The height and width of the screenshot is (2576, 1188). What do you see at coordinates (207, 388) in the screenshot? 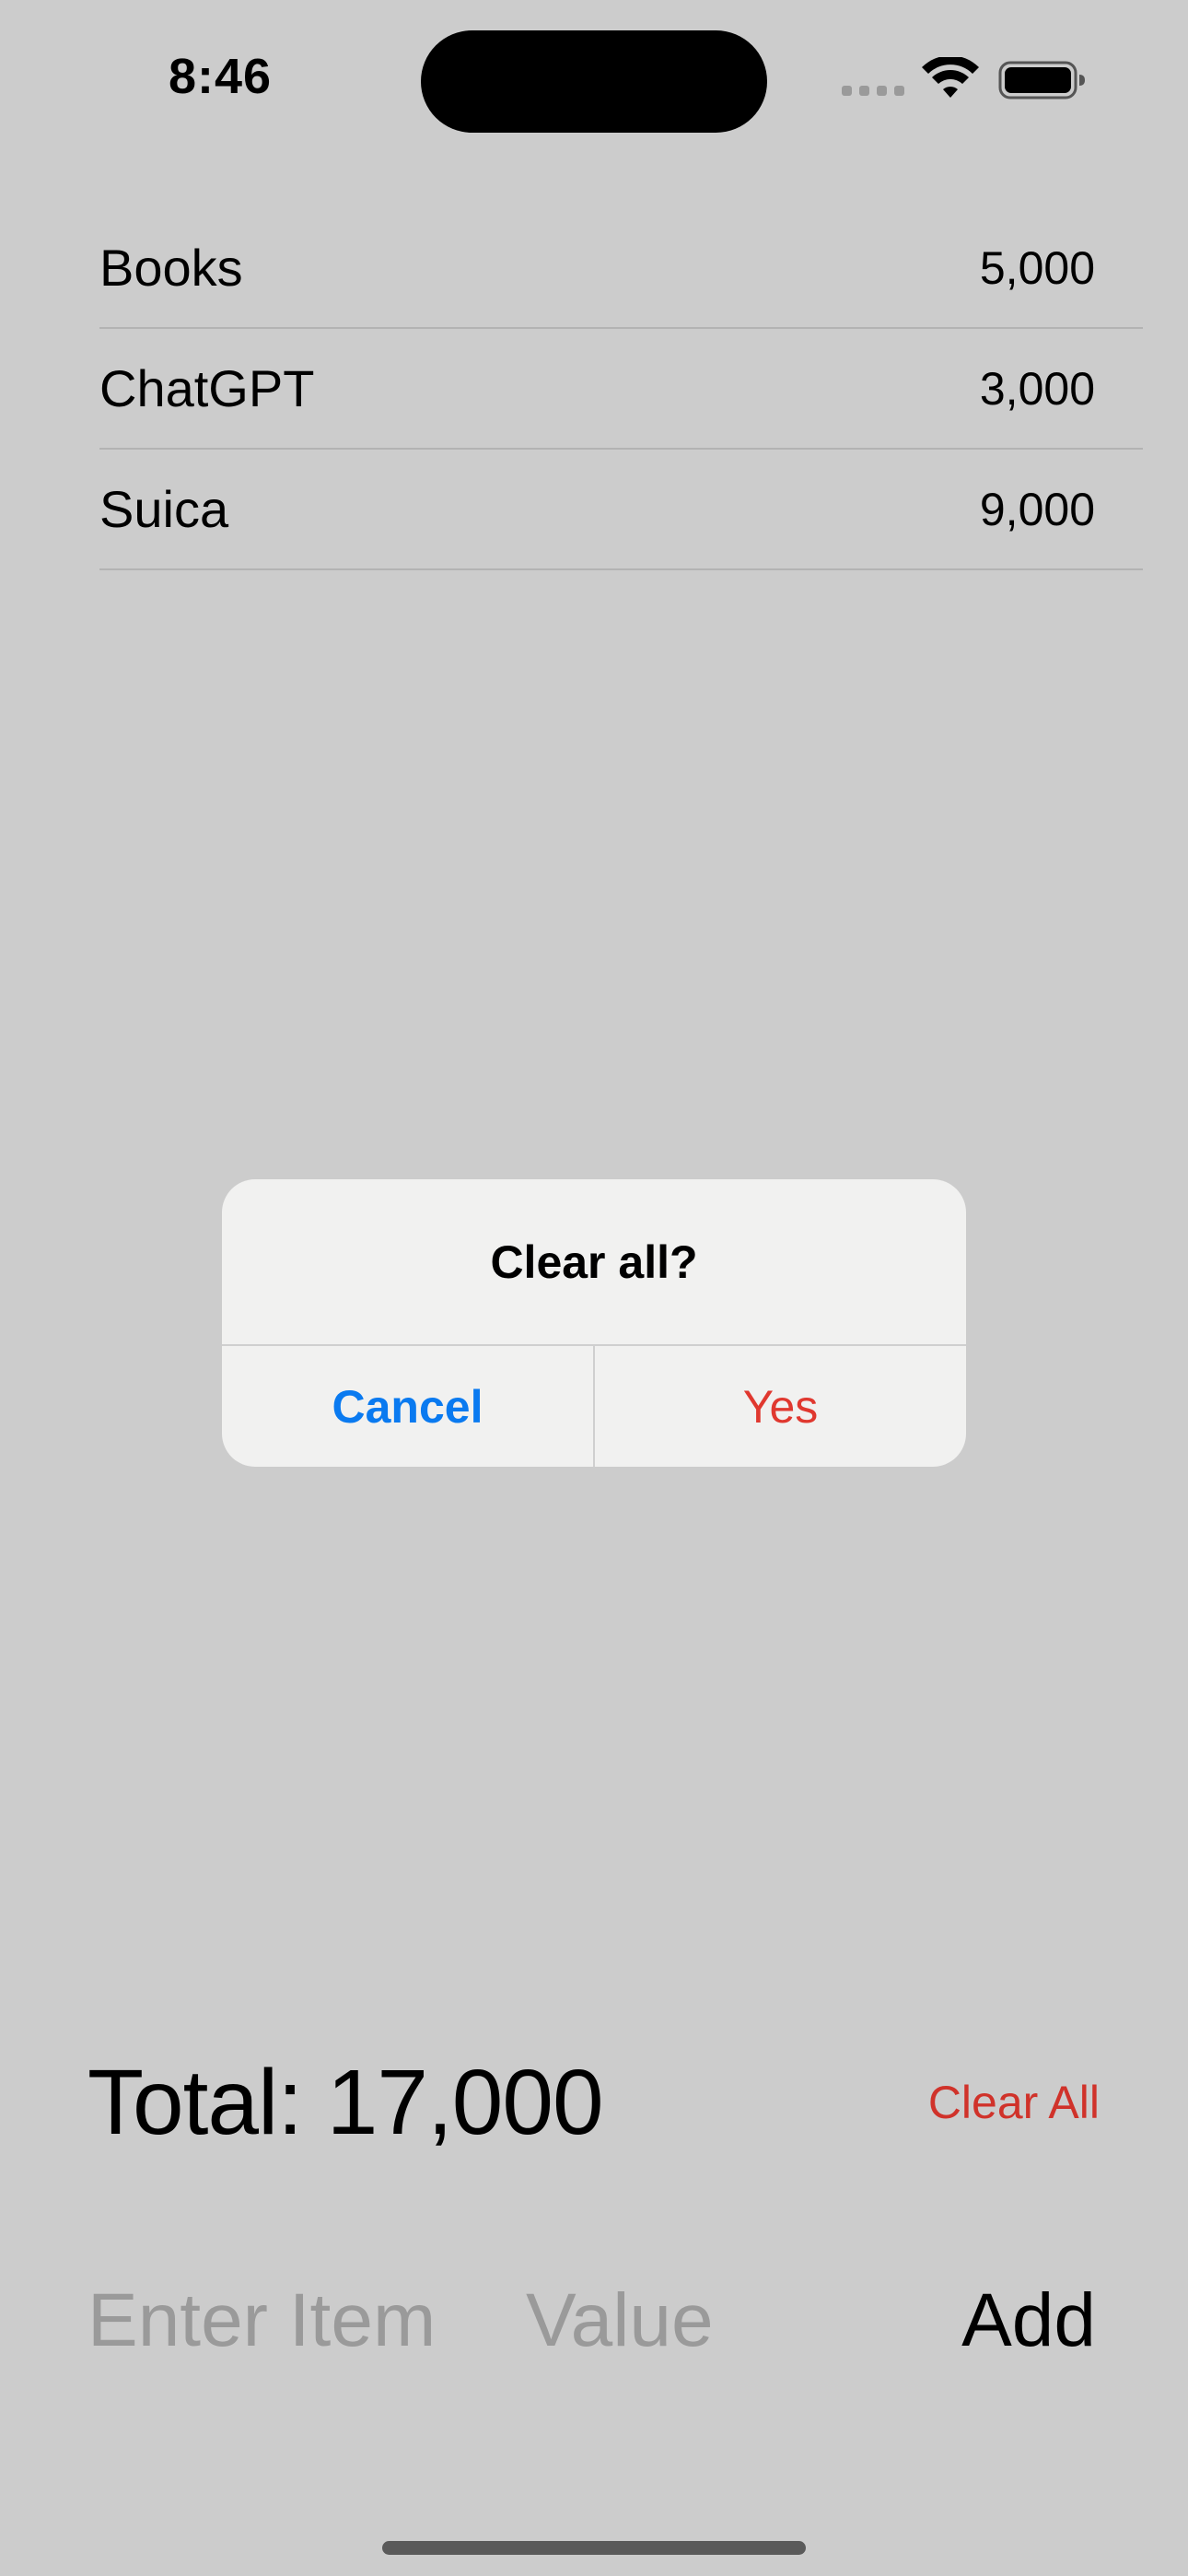
I see `item-name: ChatGPT` at bounding box center [207, 388].